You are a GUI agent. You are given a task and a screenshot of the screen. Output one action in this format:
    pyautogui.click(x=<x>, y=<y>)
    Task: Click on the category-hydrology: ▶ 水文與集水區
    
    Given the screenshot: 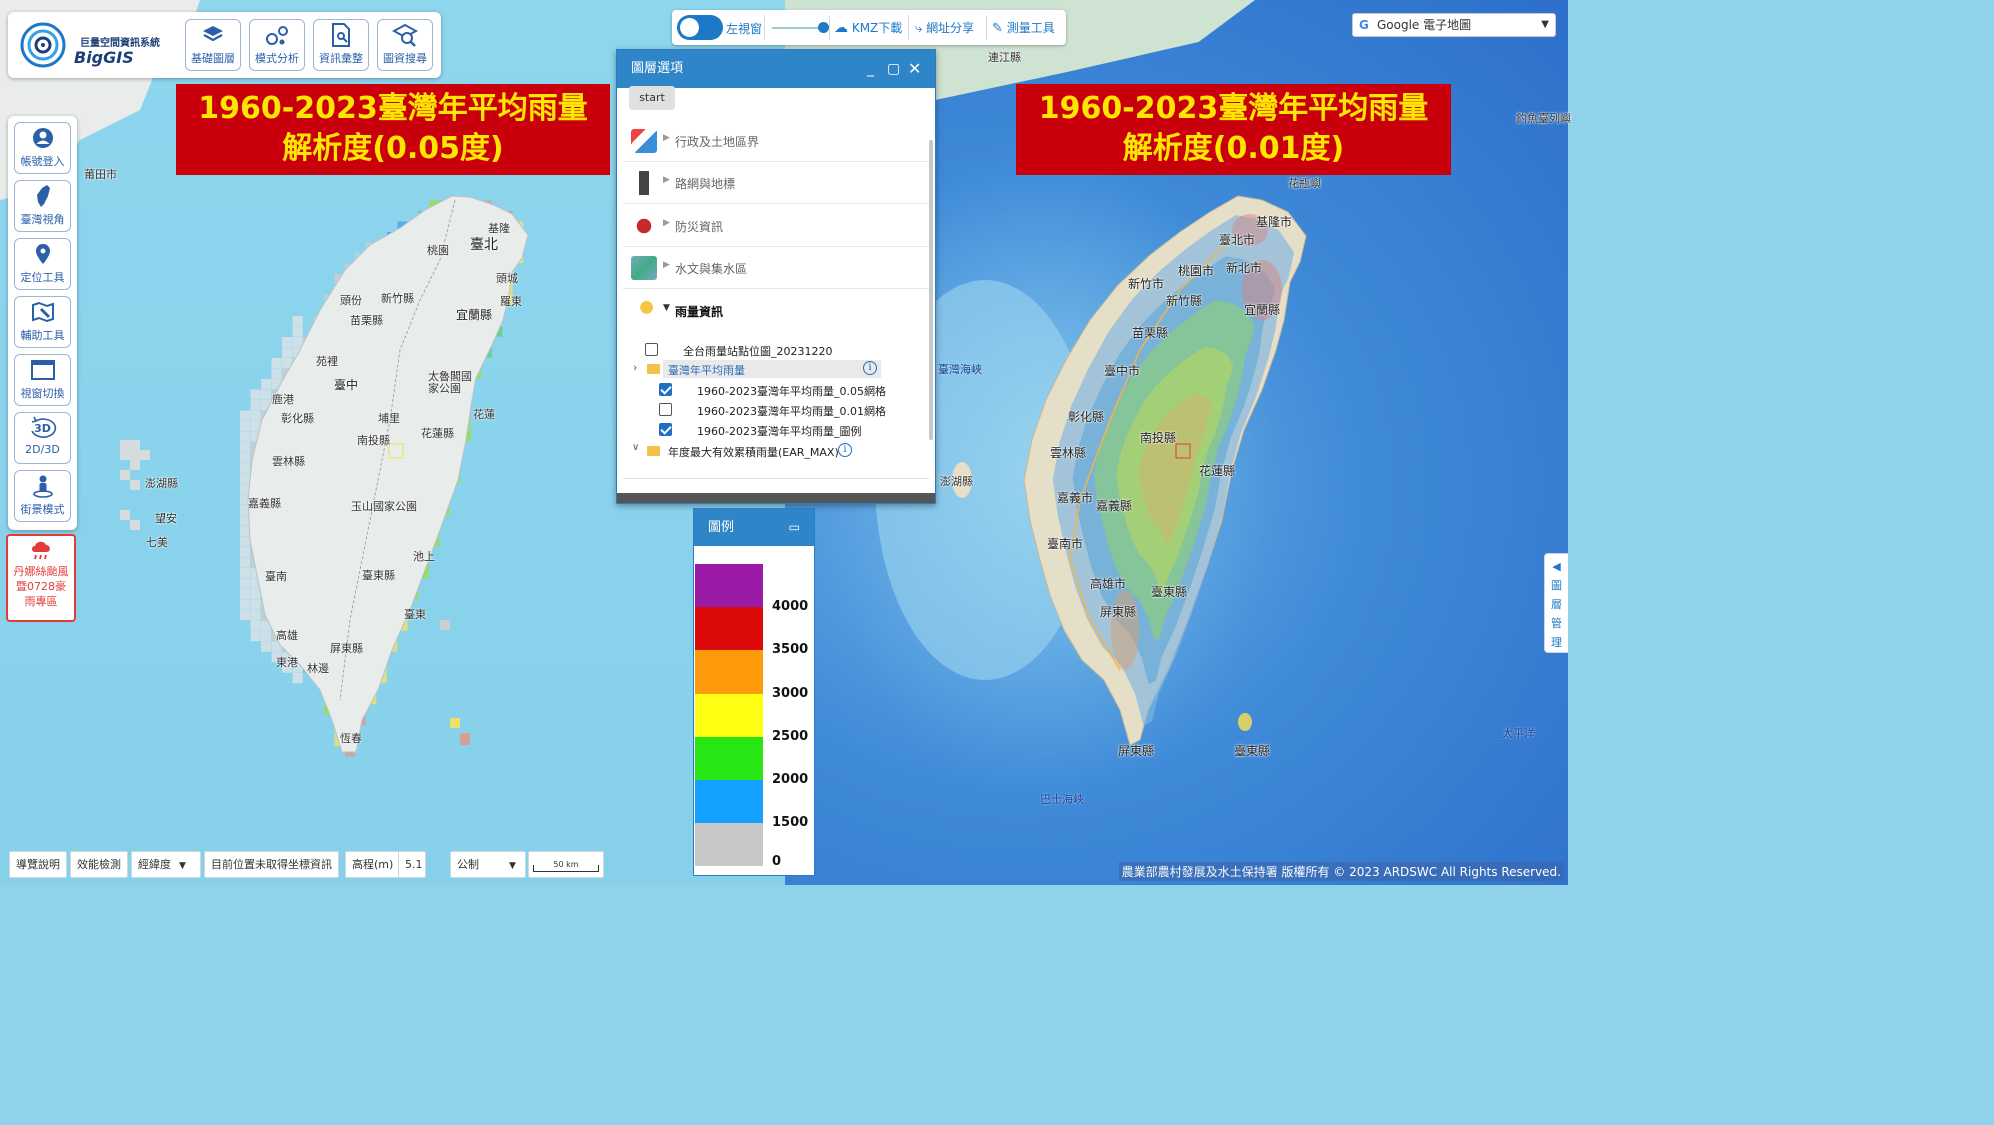 What is the action you would take?
    pyautogui.click(x=776, y=268)
    